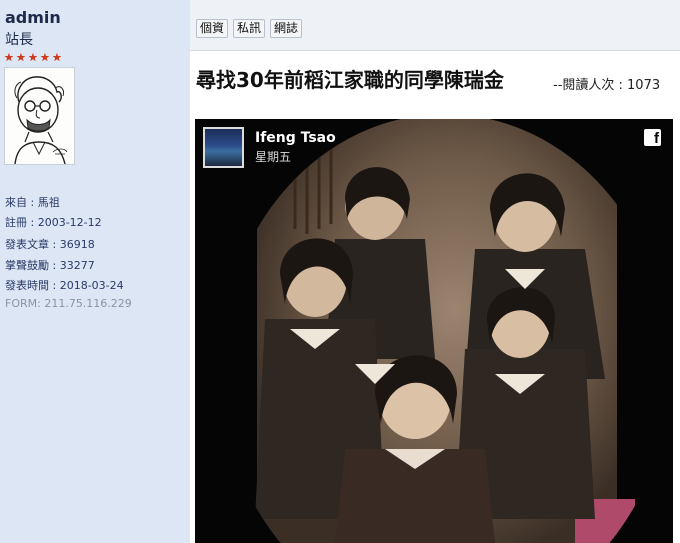  Describe the element at coordinates (39, 116) in the screenshot. I see `author-avatar` at that location.